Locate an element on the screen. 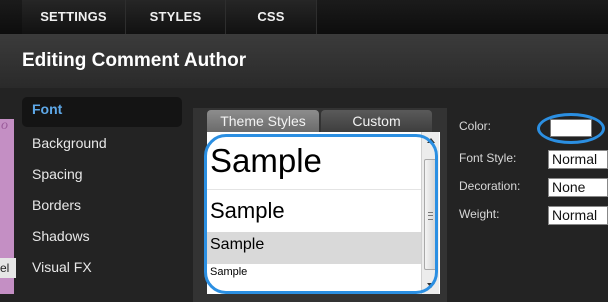  weight-label: Weight: is located at coordinates (479, 214).